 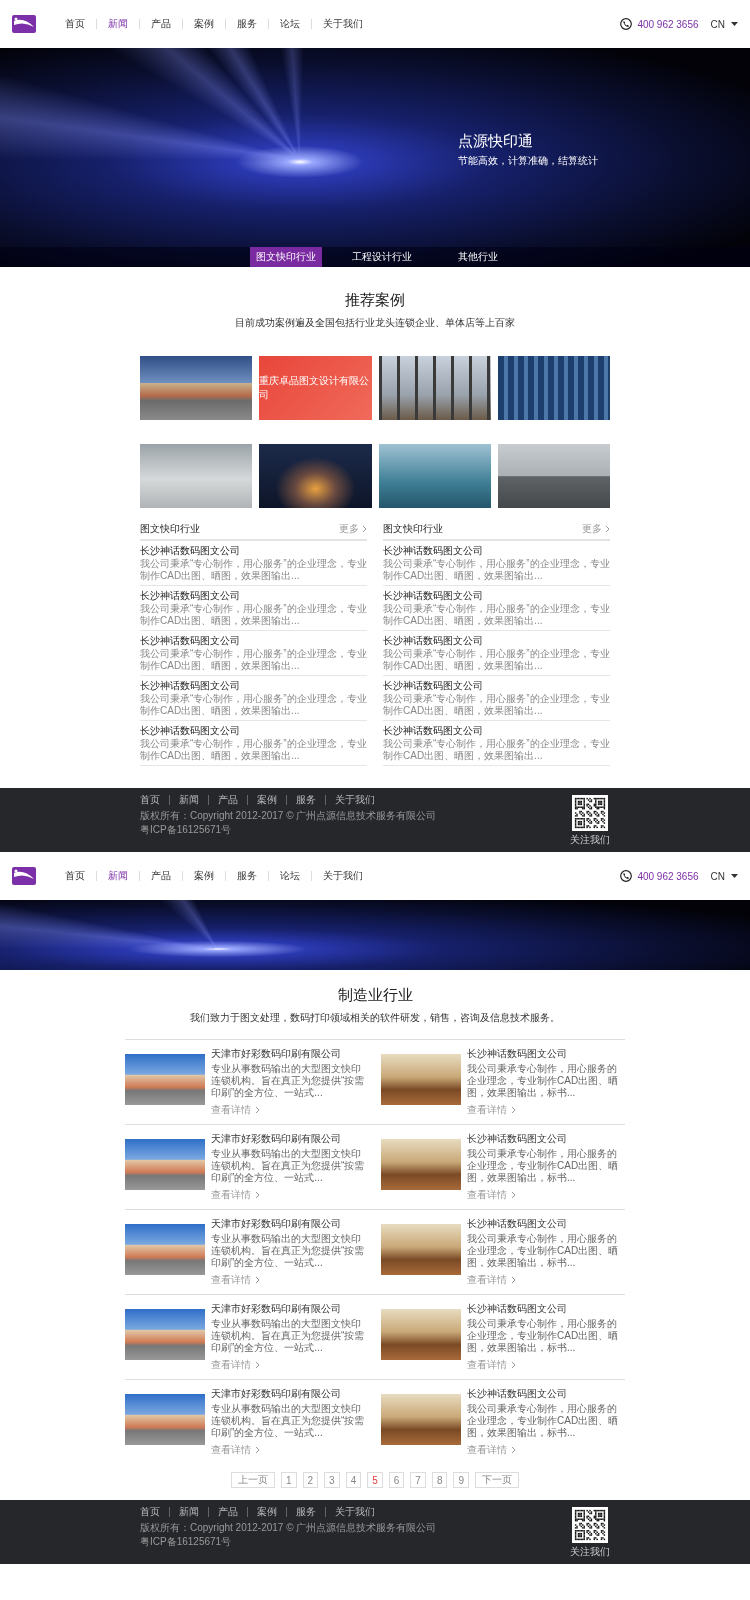 What do you see at coordinates (734, 24) in the screenshot?
I see `caret-icon` at bounding box center [734, 24].